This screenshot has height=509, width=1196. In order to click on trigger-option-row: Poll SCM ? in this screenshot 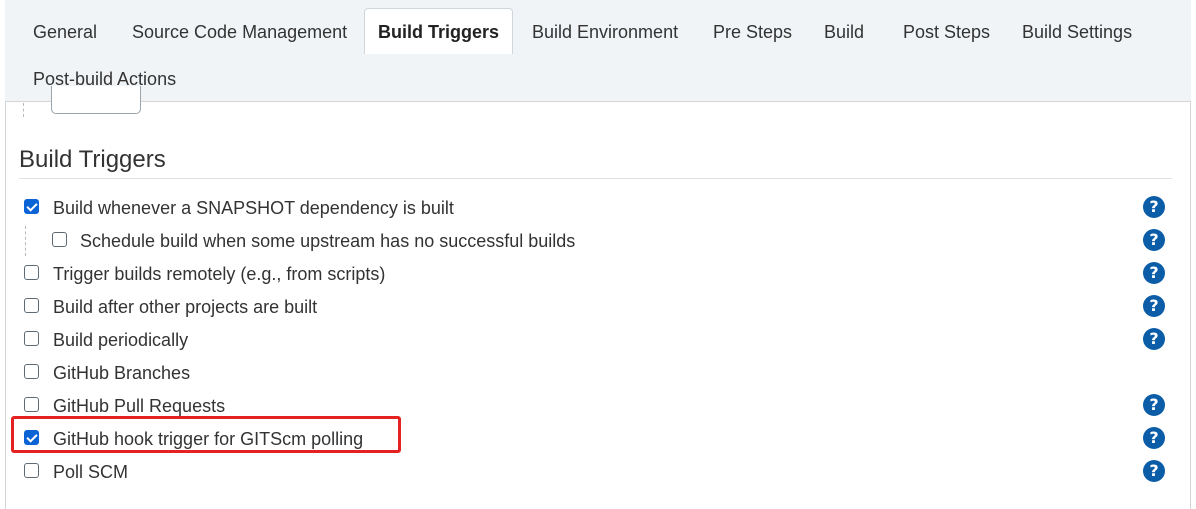, I will do `click(598, 471)`.